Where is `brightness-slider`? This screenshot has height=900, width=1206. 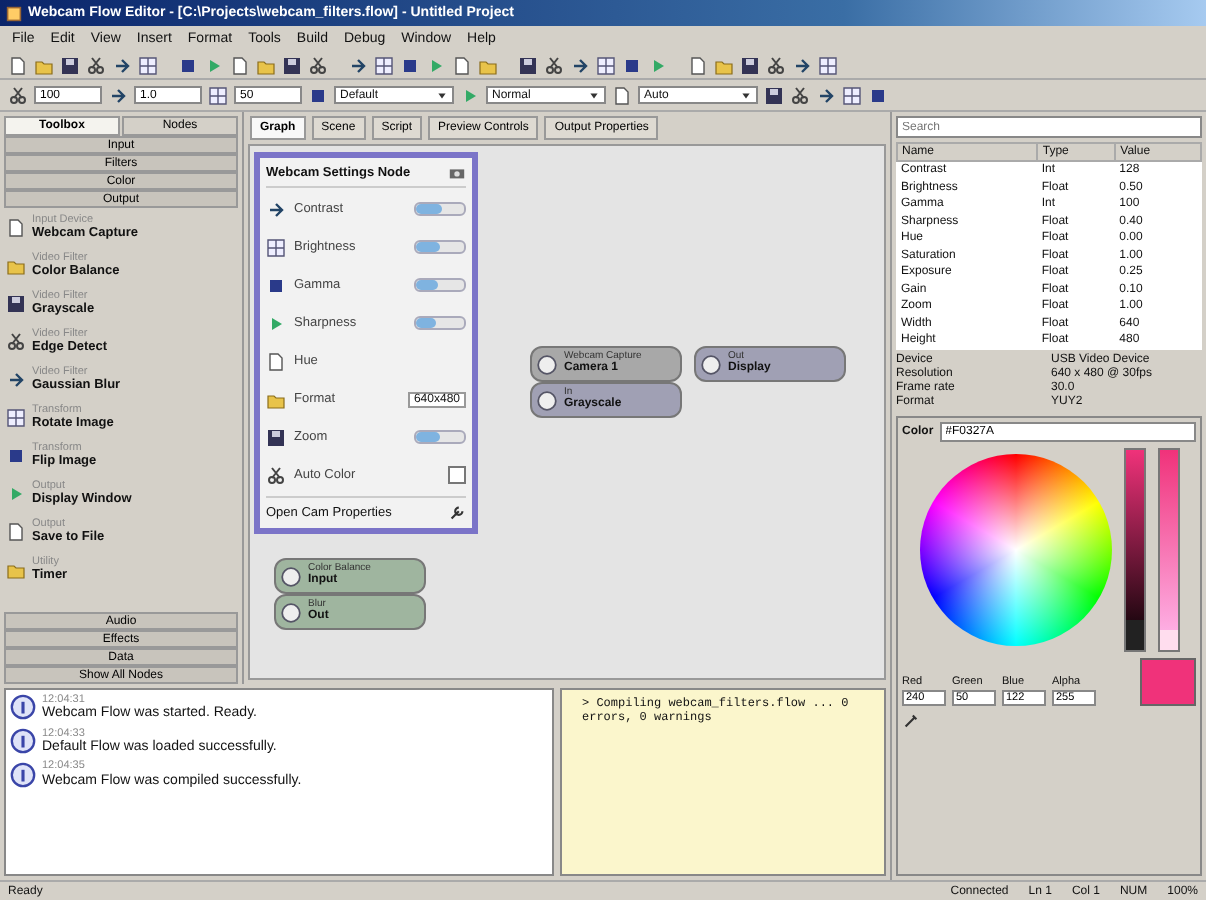 brightness-slider is located at coordinates (1134, 549).